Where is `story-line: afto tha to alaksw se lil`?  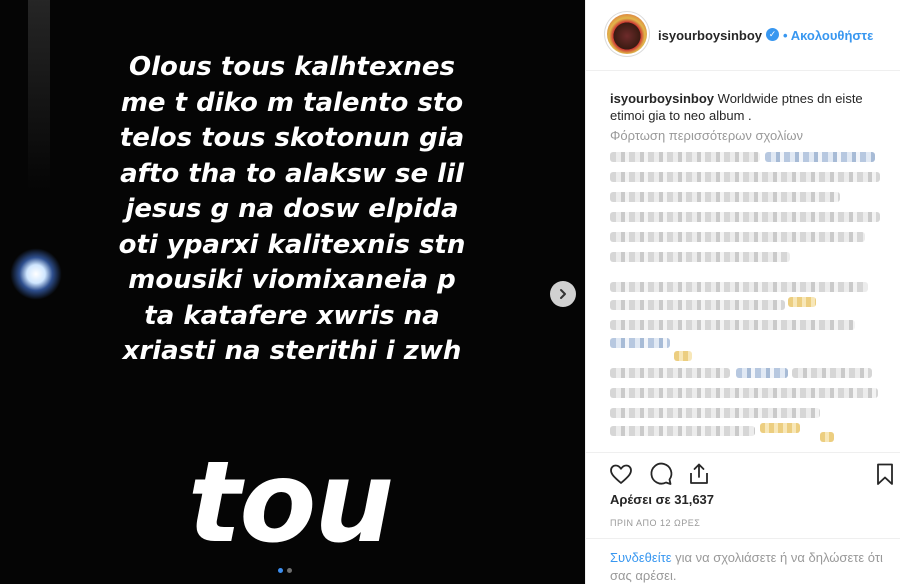 story-line: afto tha to alaksw se lil is located at coordinates (292, 173).